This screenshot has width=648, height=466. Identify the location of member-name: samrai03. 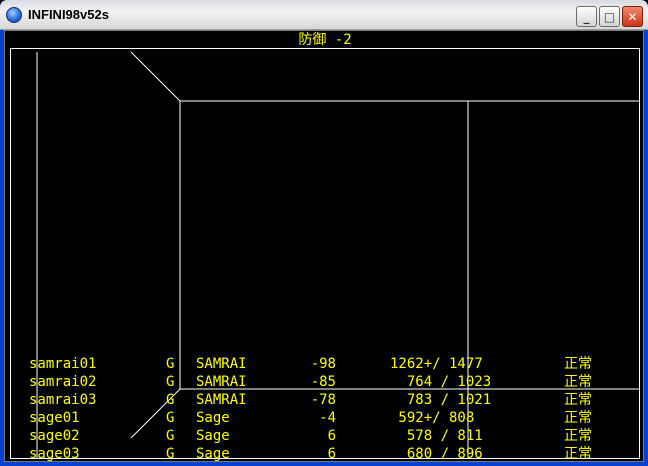
(63, 400).